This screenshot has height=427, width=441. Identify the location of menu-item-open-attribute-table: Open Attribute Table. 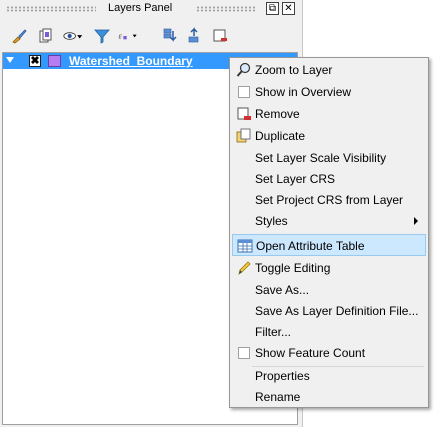
(329, 245).